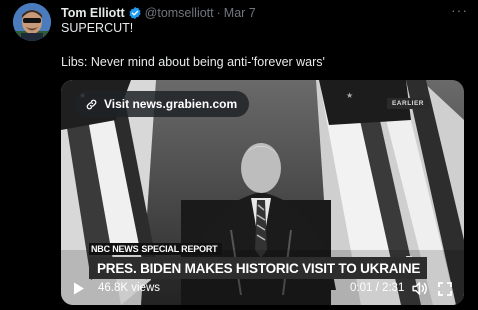 The width and height of the screenshot is (478, 310). I want to click on ticker-brand: NBC NEWS SPECIAL REPORT, so click(156, 249).